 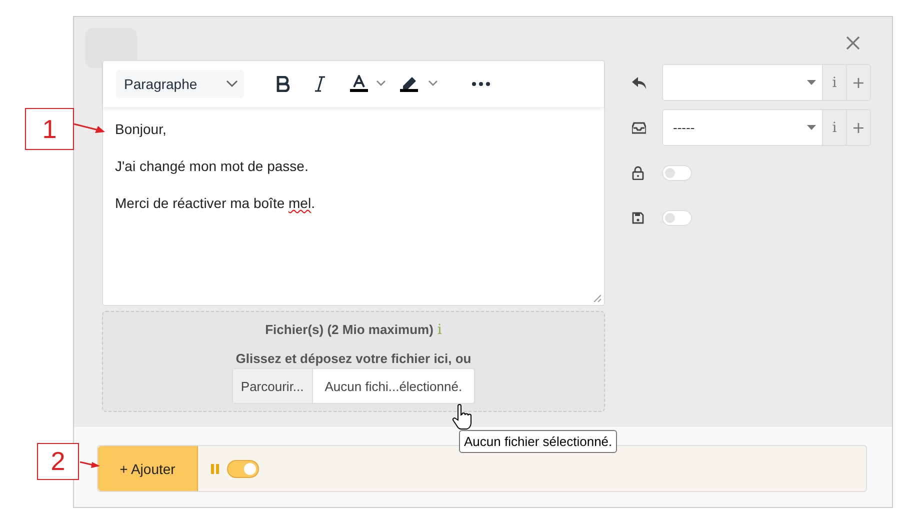 What do you see at coordinates (283, 84) in the screenshot?
I see `bold-icon` at bounding box center [283, 84].